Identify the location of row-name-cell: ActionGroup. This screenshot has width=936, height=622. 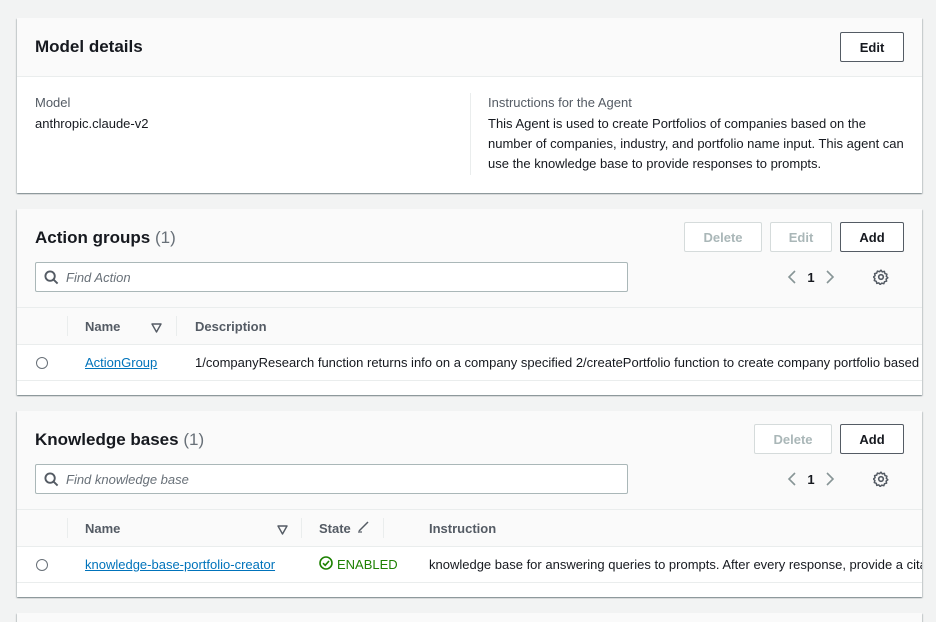
(121, 362).